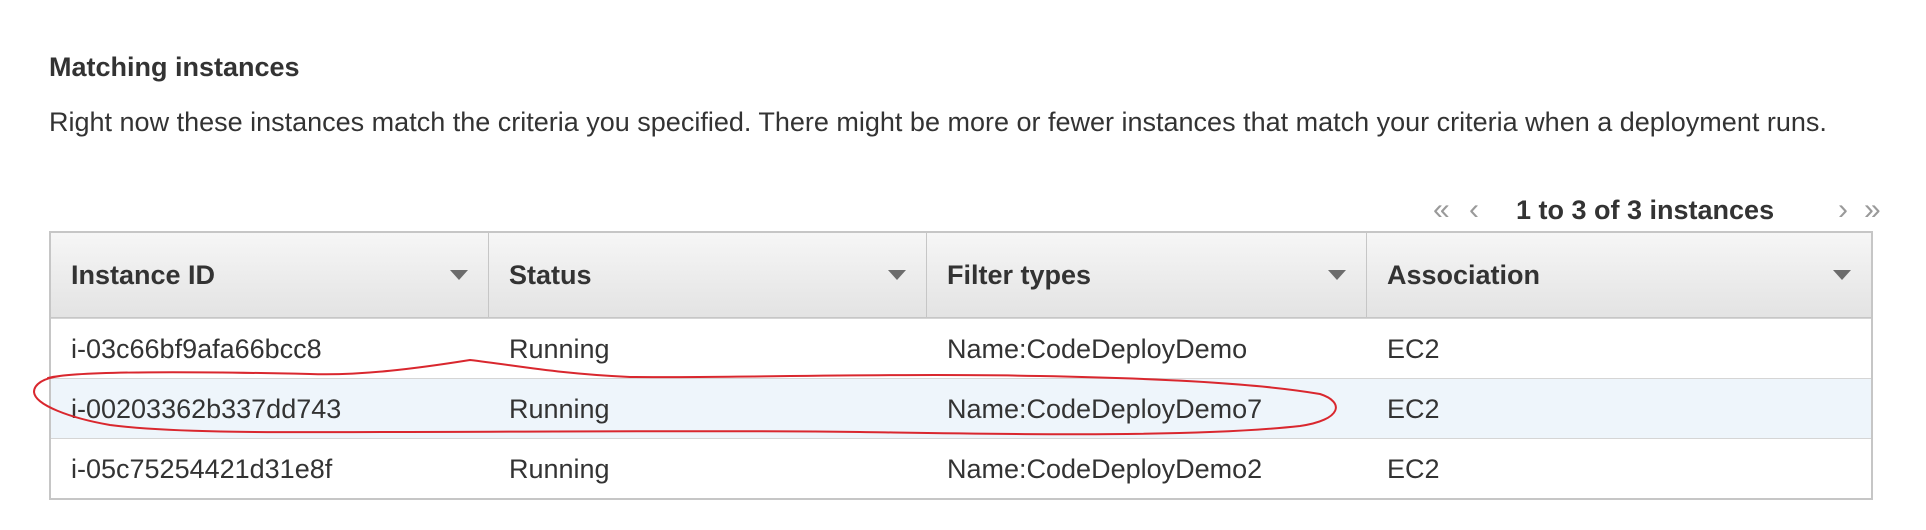  I want to click on column-header-status: Status, so click(708, 275).